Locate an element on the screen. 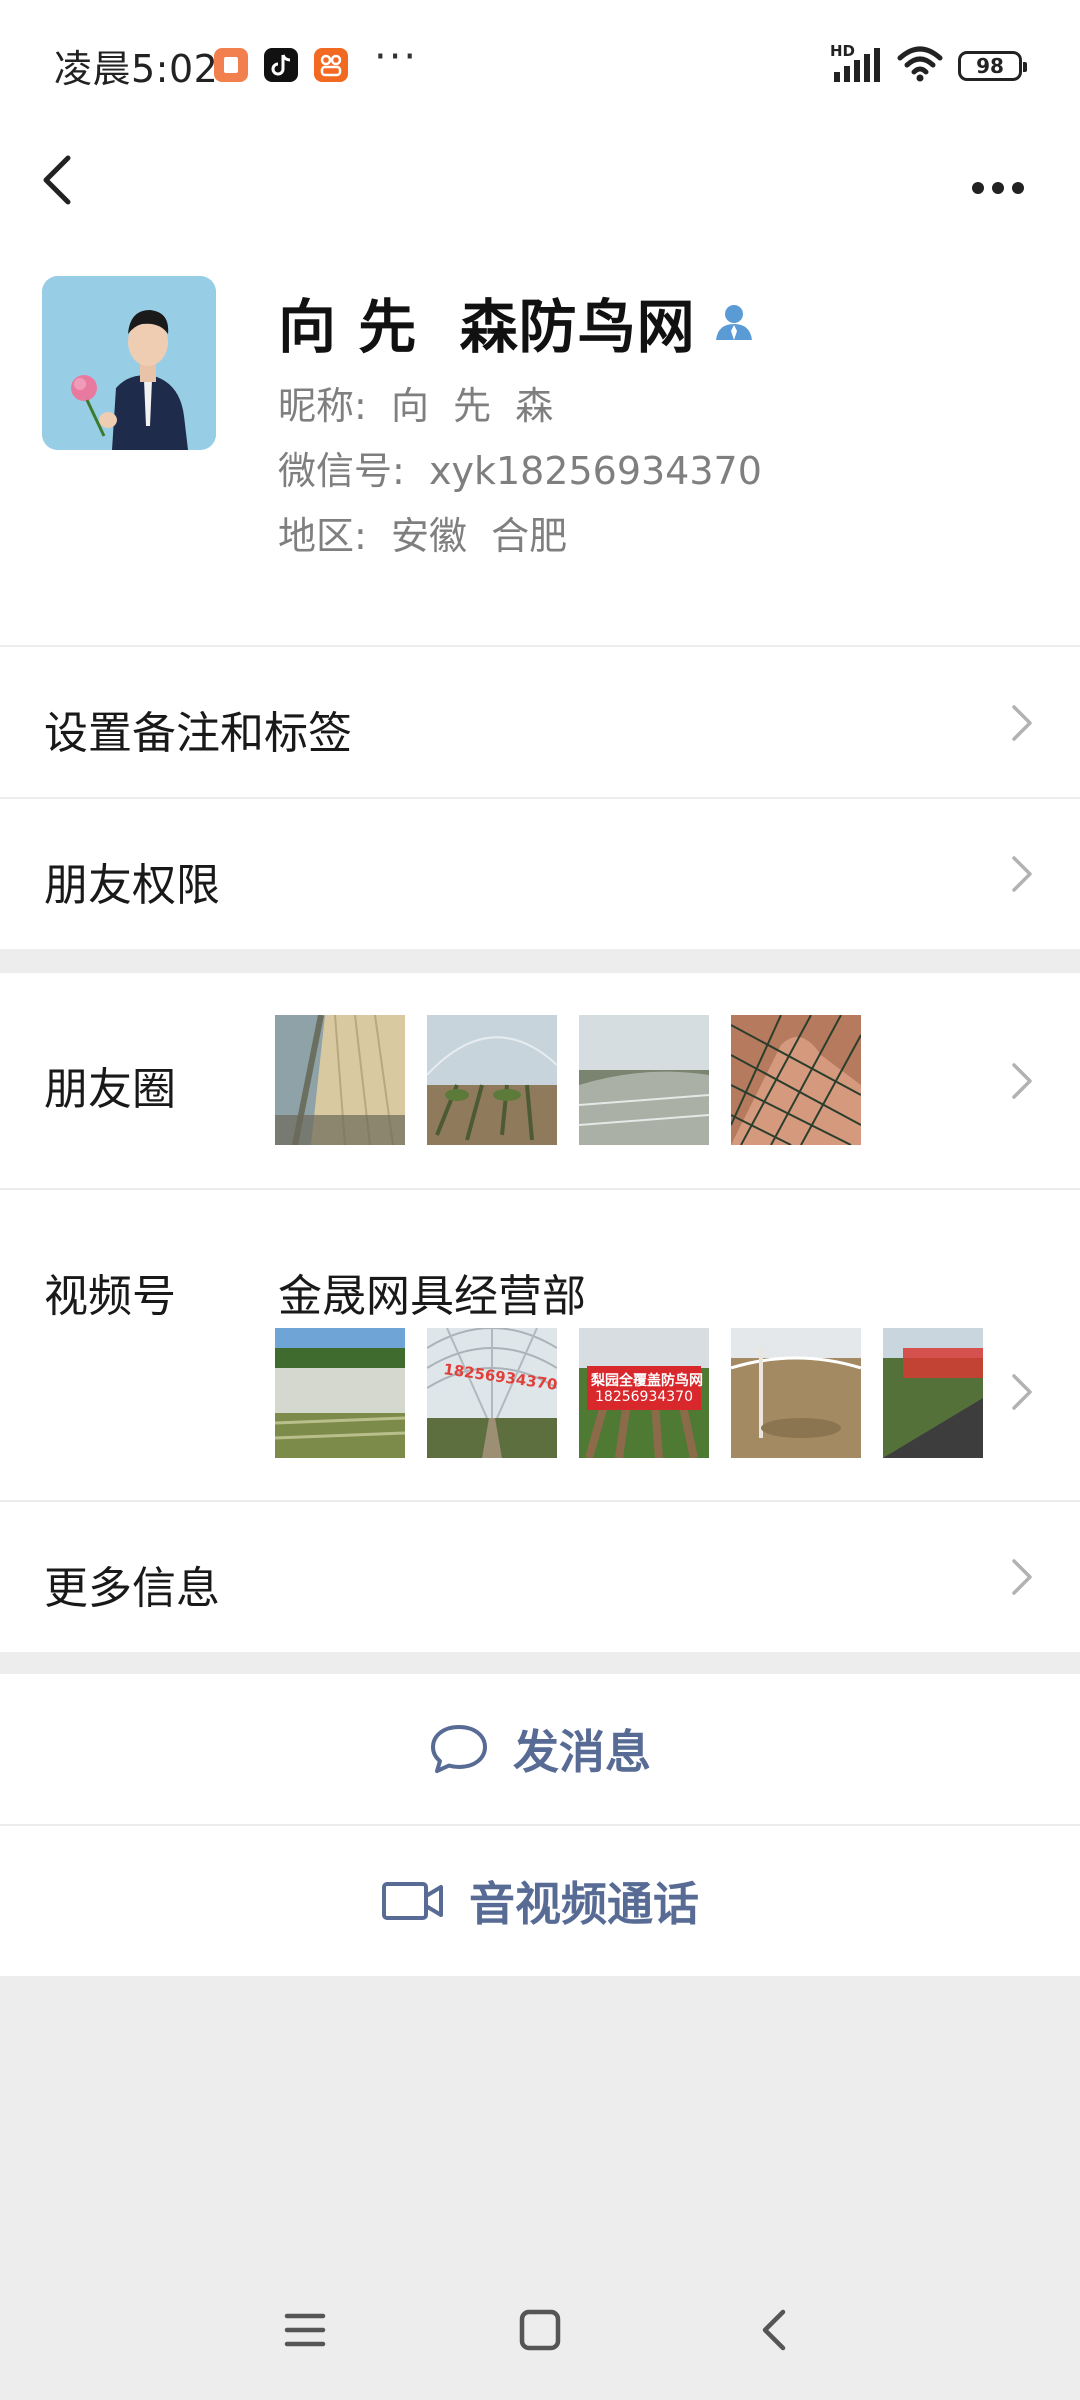 This screenshot has width=1080, height=2400. back-nav-button is located at coordinates (775, 2330).